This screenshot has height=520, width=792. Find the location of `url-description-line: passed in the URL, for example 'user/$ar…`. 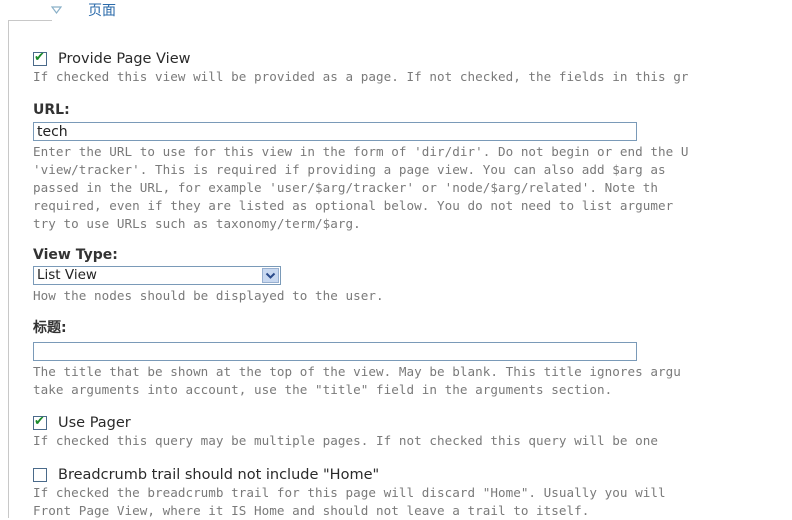

url-description-line: passed in the URL, for example 'user/$ar… is located at coordinates (346, 187).